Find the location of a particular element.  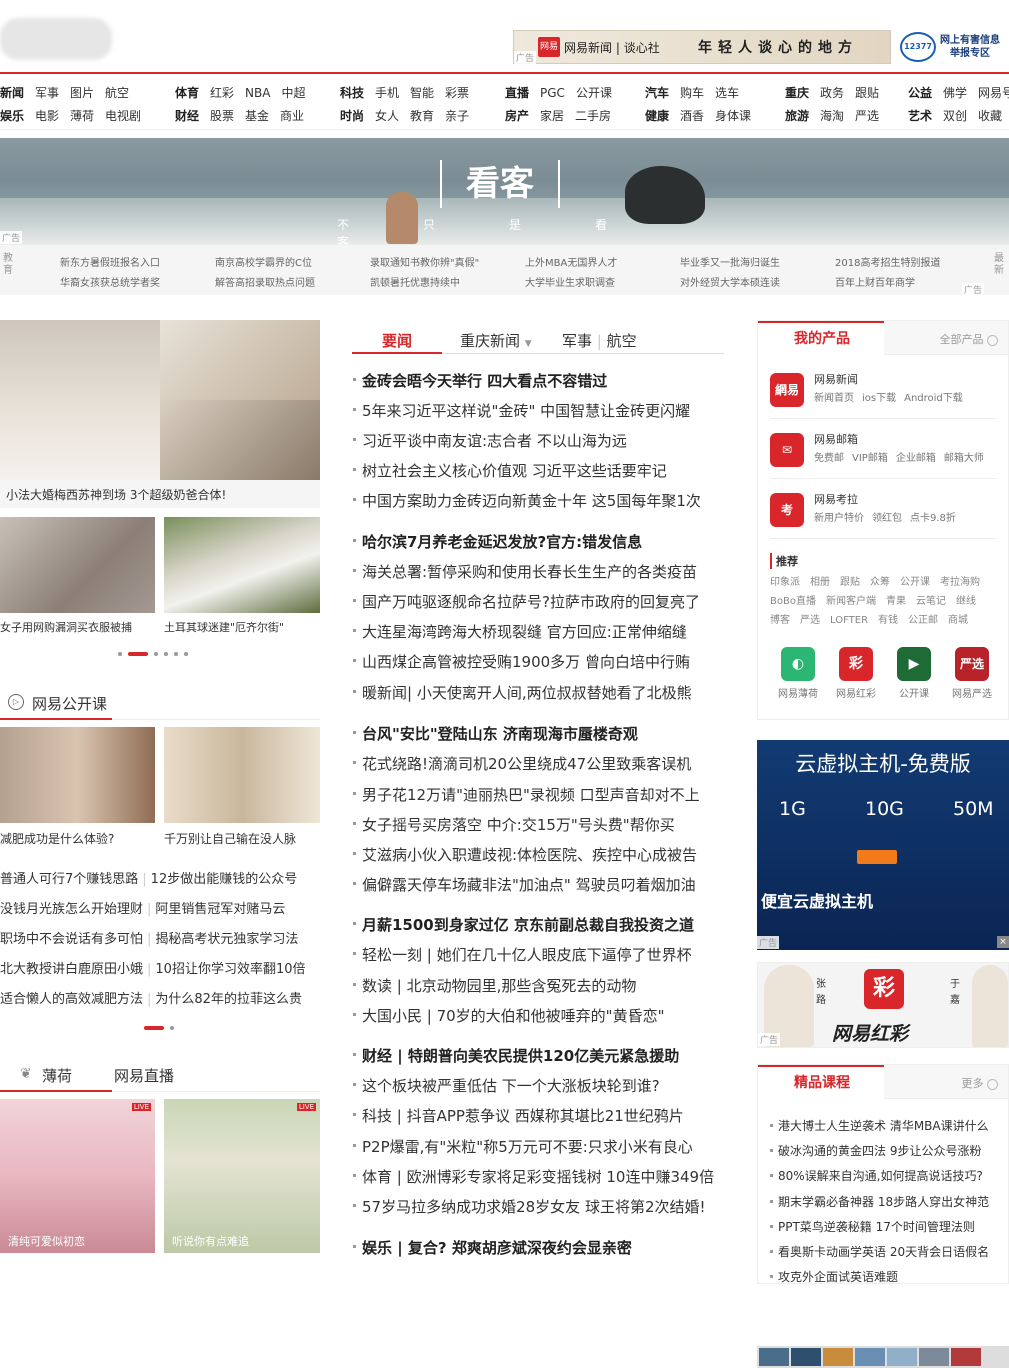

all-products-link: 全部产品 is located at coordinates (969, 339).